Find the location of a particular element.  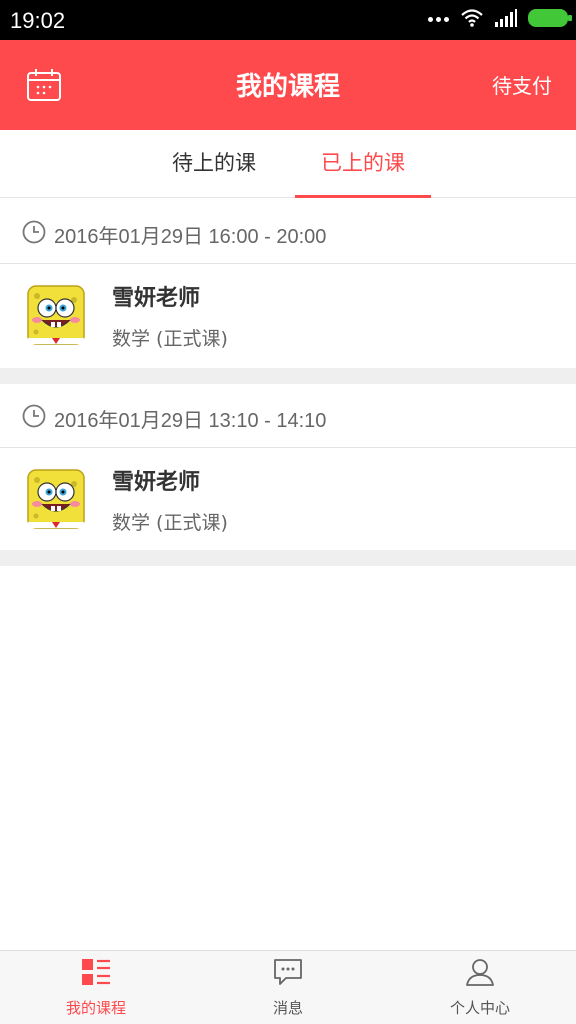

bottom-nav: 我的课程 消息 个人中心 is located at coordinates (288, 987).